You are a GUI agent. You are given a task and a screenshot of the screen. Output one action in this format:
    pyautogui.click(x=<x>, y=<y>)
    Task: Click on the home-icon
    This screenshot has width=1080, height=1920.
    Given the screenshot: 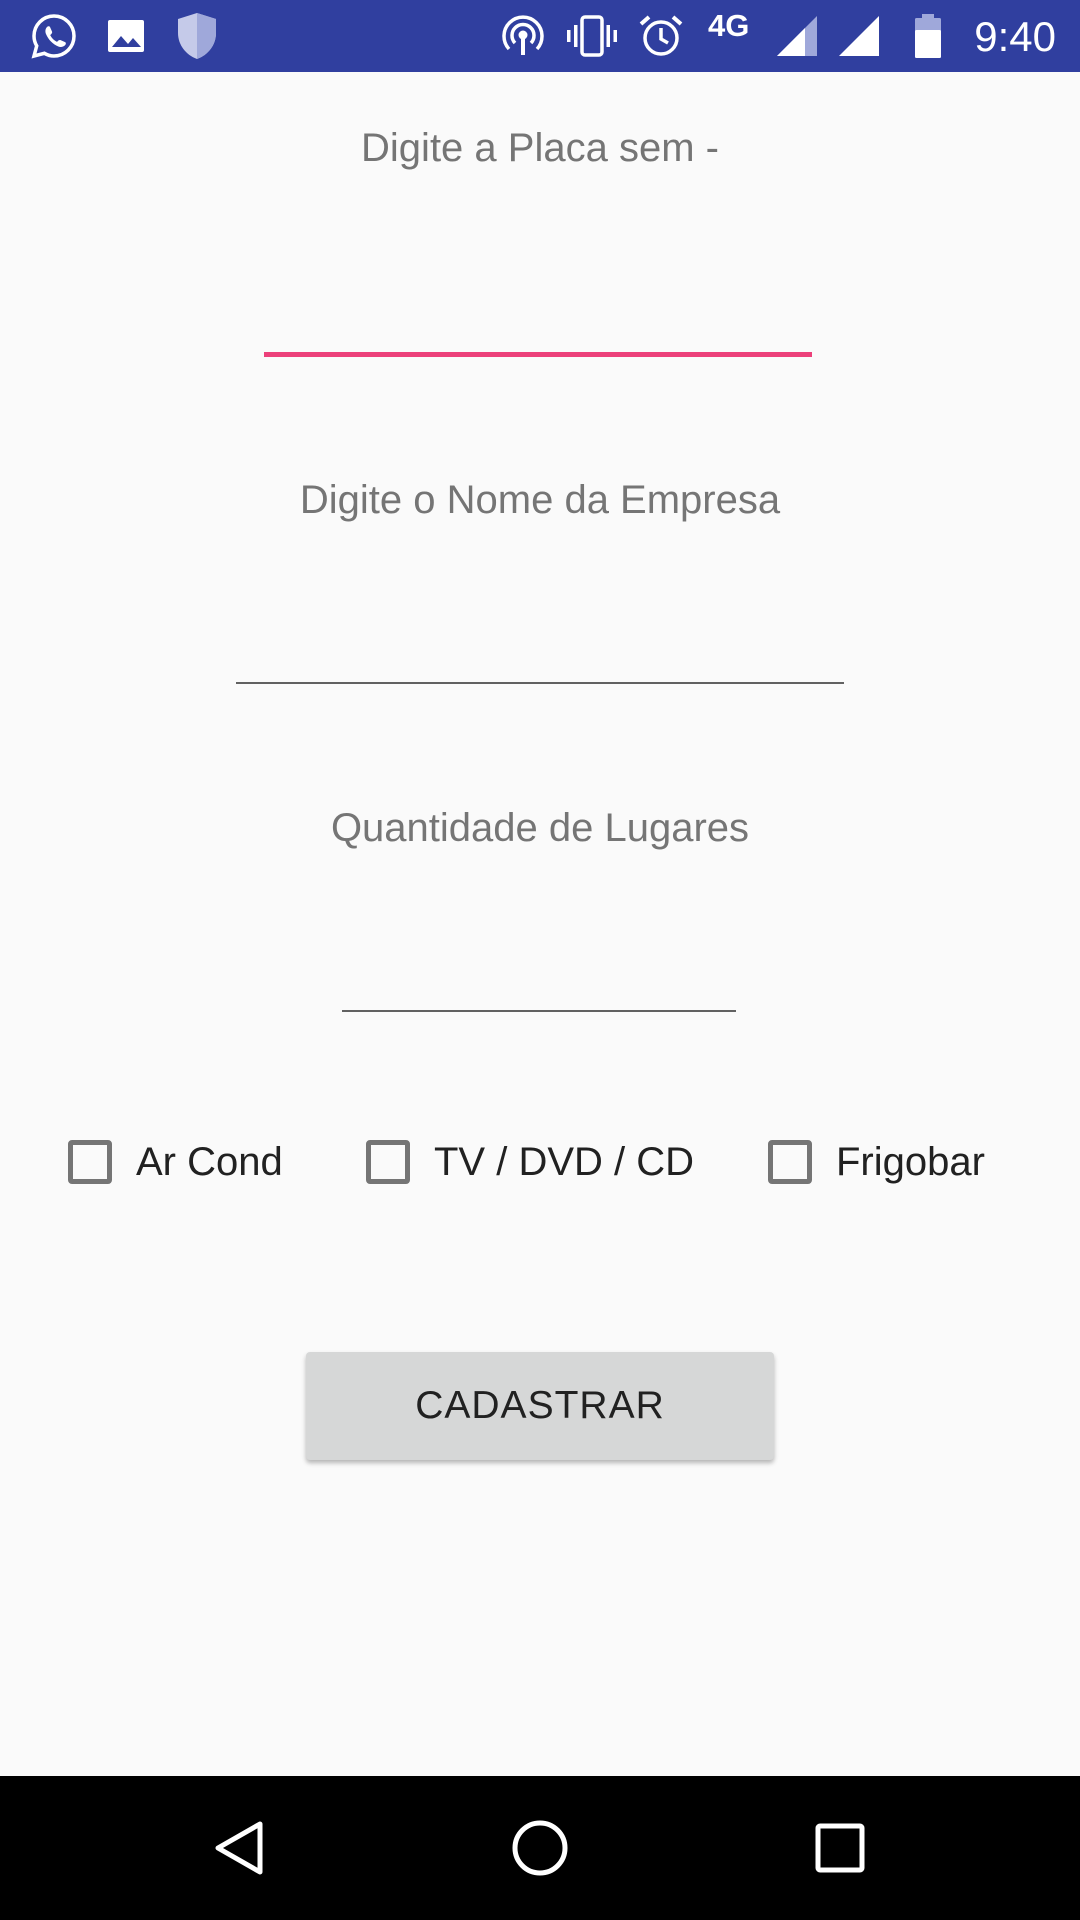 What is the action you would take?
    pyautogui.click(x=540, y=1848)
    